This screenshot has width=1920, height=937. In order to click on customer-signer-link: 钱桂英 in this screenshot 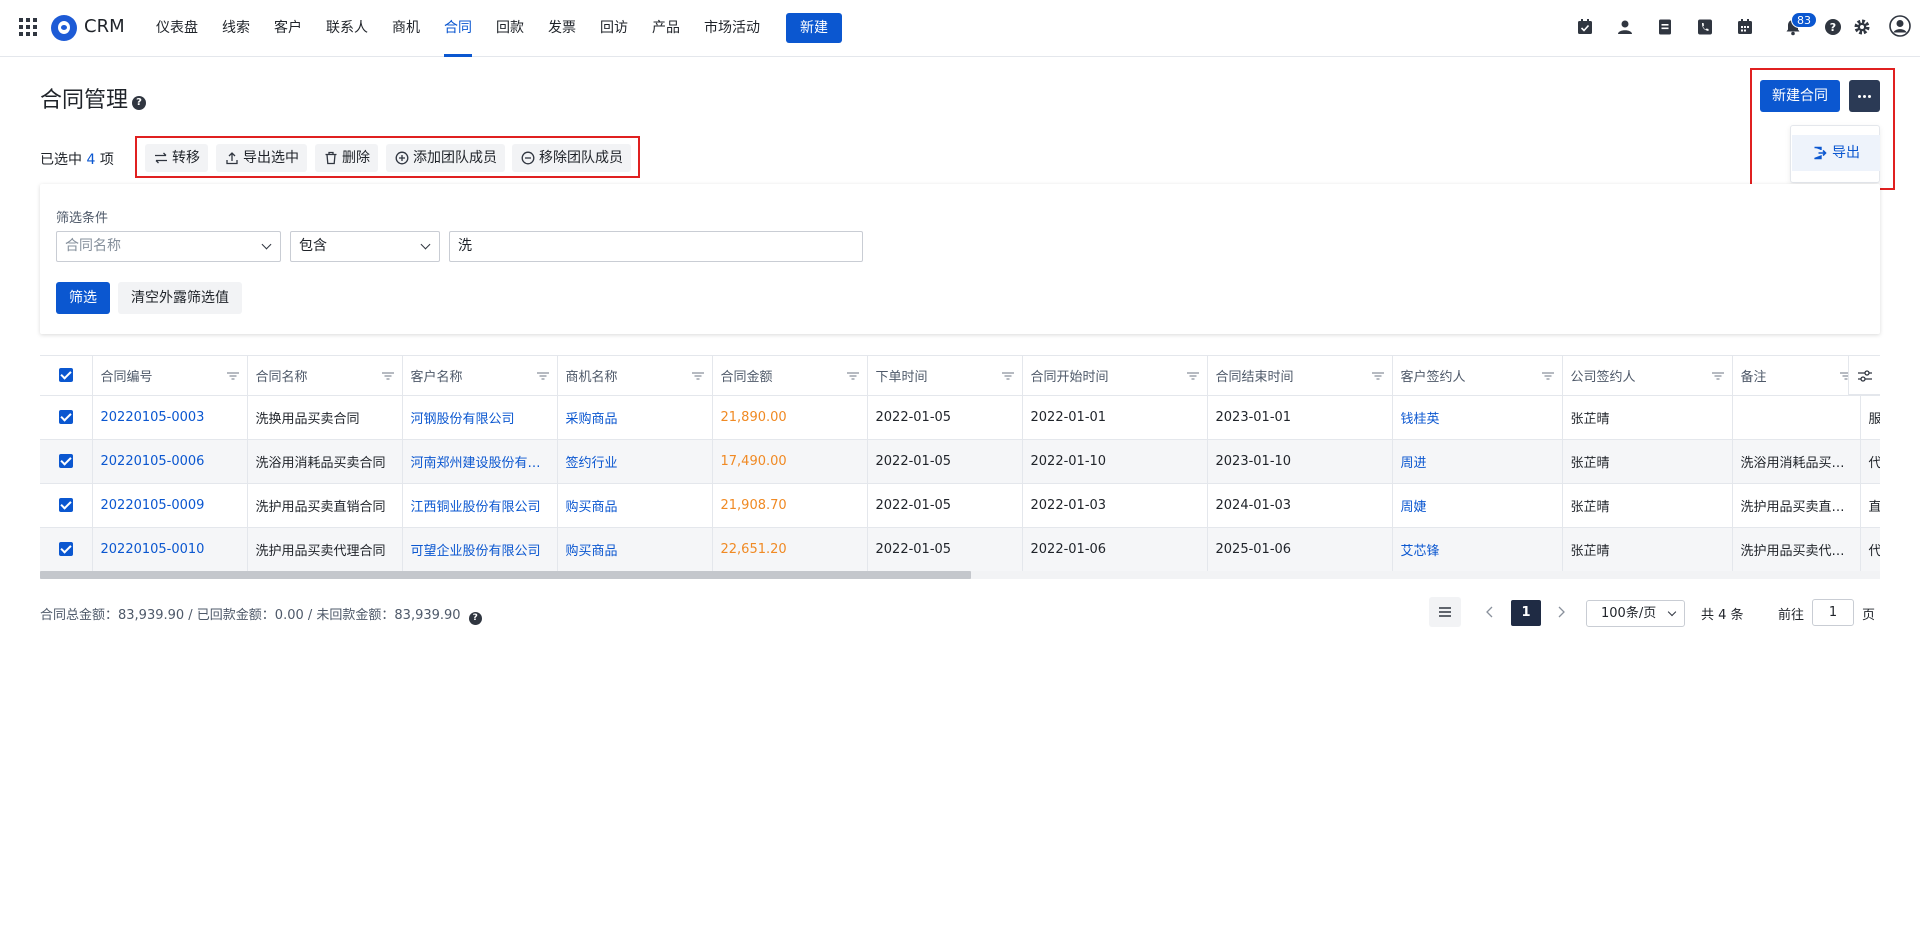, I will do `click(1477, 417)`.